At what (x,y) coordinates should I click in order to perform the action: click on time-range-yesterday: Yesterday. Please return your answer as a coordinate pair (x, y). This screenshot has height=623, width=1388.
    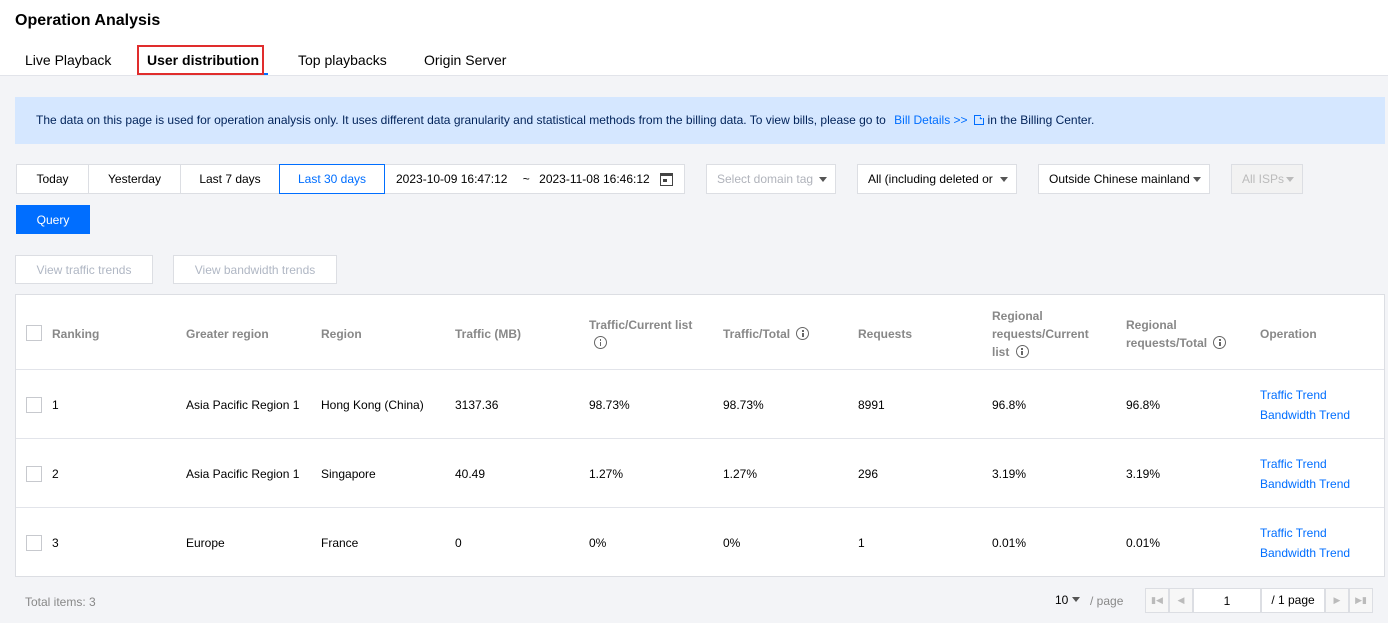
    Looking at the image, I should click on (134, 179).